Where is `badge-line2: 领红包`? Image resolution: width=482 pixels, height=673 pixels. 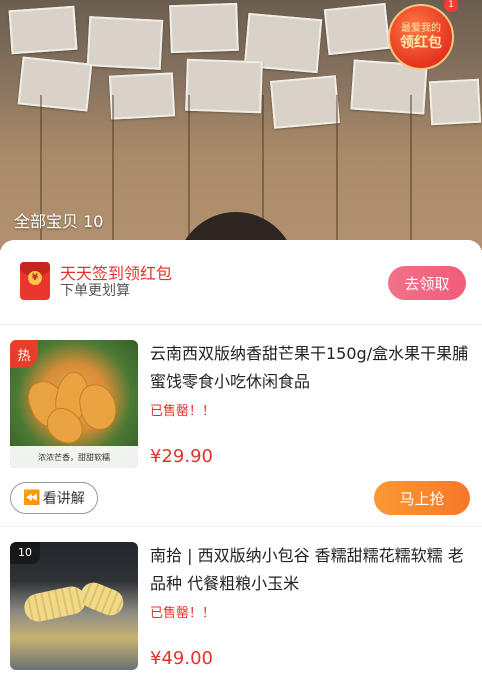 badge-line2: 领红包 is located at coordinates (421, 42).